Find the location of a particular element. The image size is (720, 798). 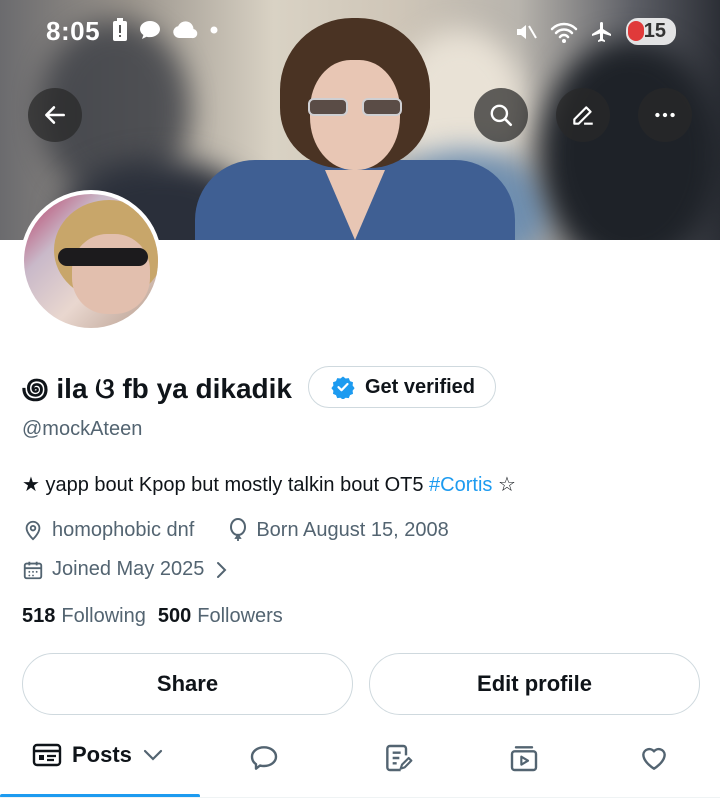

user-handle: @mockAteen is located at coordinates (82, 429).